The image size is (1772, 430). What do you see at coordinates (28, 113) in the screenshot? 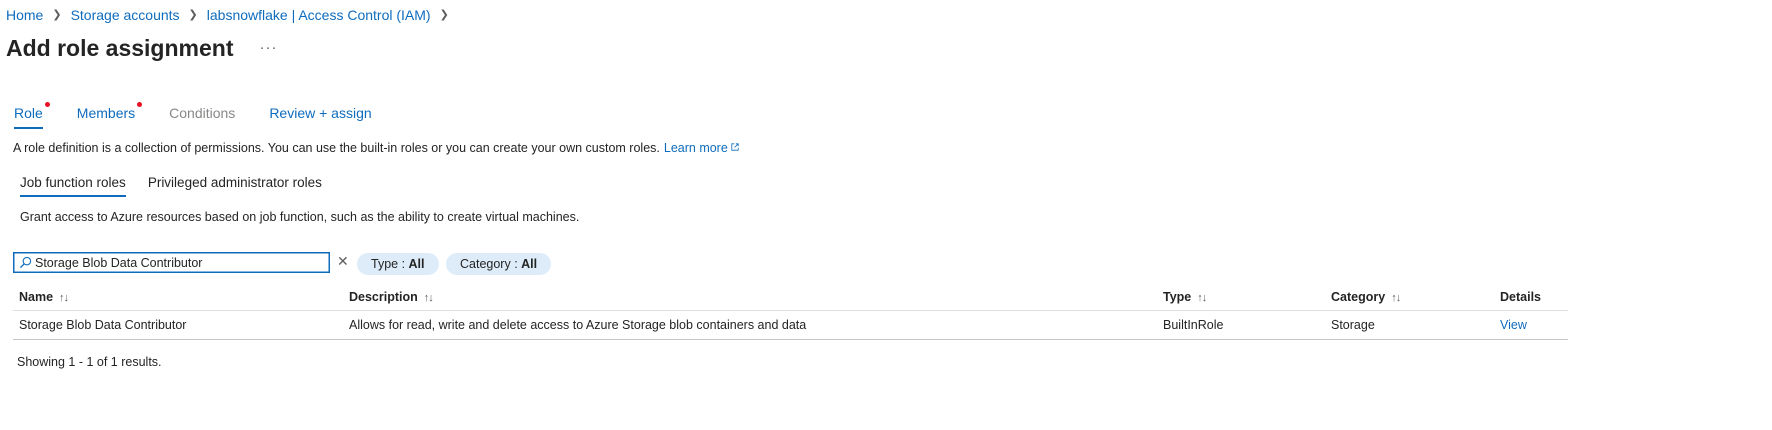
I see `tab-role-label: Role` at bounding box center [28, 113].